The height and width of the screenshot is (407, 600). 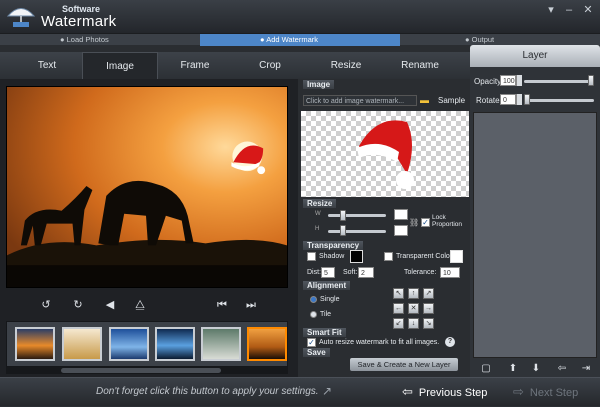 What do you see at coordinates (350, 272) in the screenshot?
I see `soft-label: Soft:` at bounding box center [350, 272].